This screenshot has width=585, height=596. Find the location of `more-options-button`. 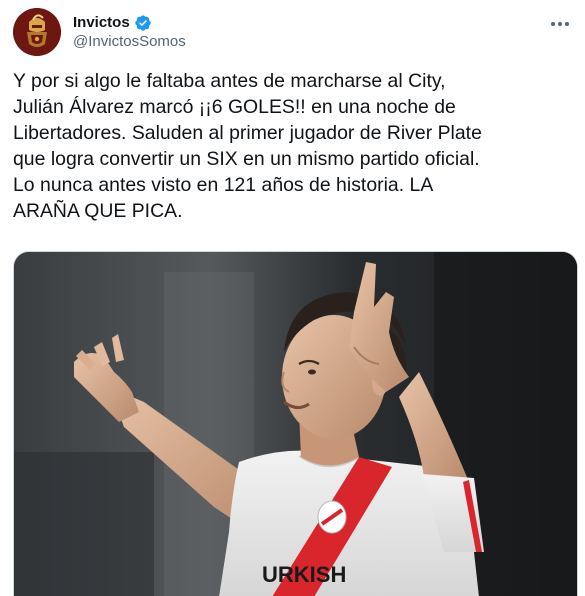

more-options-button is located at coordinates (560, 24).